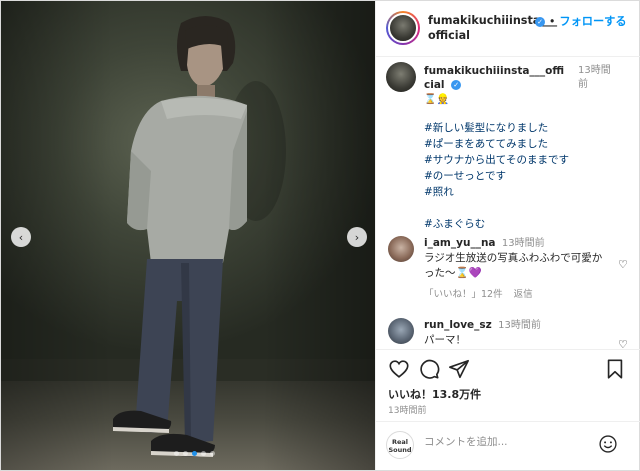 This screenshot has height=471, width=640. Describe the element at coordinates (399, 369) in the screenshot. I see `like-heart-icon` at that location.